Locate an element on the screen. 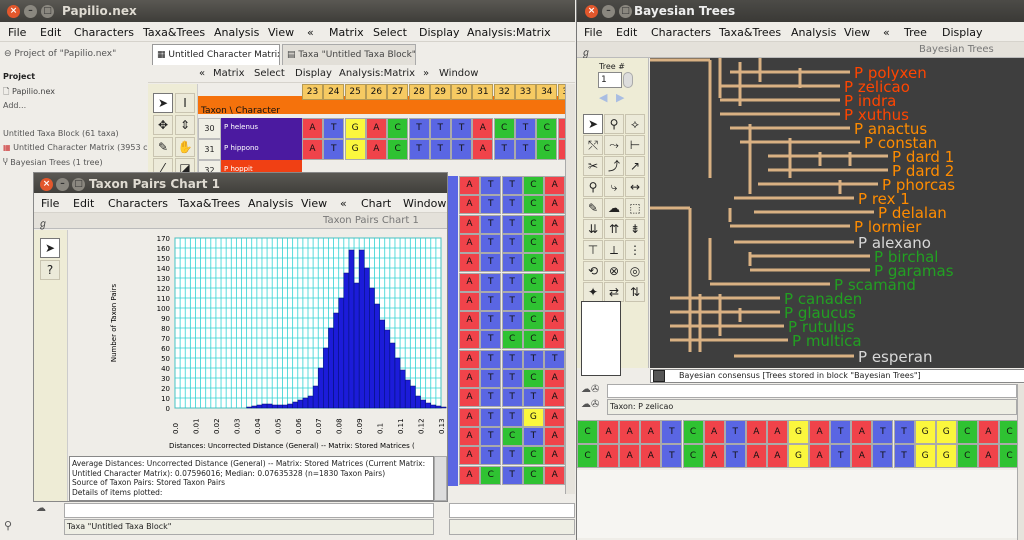 The width and height of the screenshot is (1024, 540). project-item-matrix: ▦ Untitled Character Matrix (3953 cha is located at coordinates (75, 147).